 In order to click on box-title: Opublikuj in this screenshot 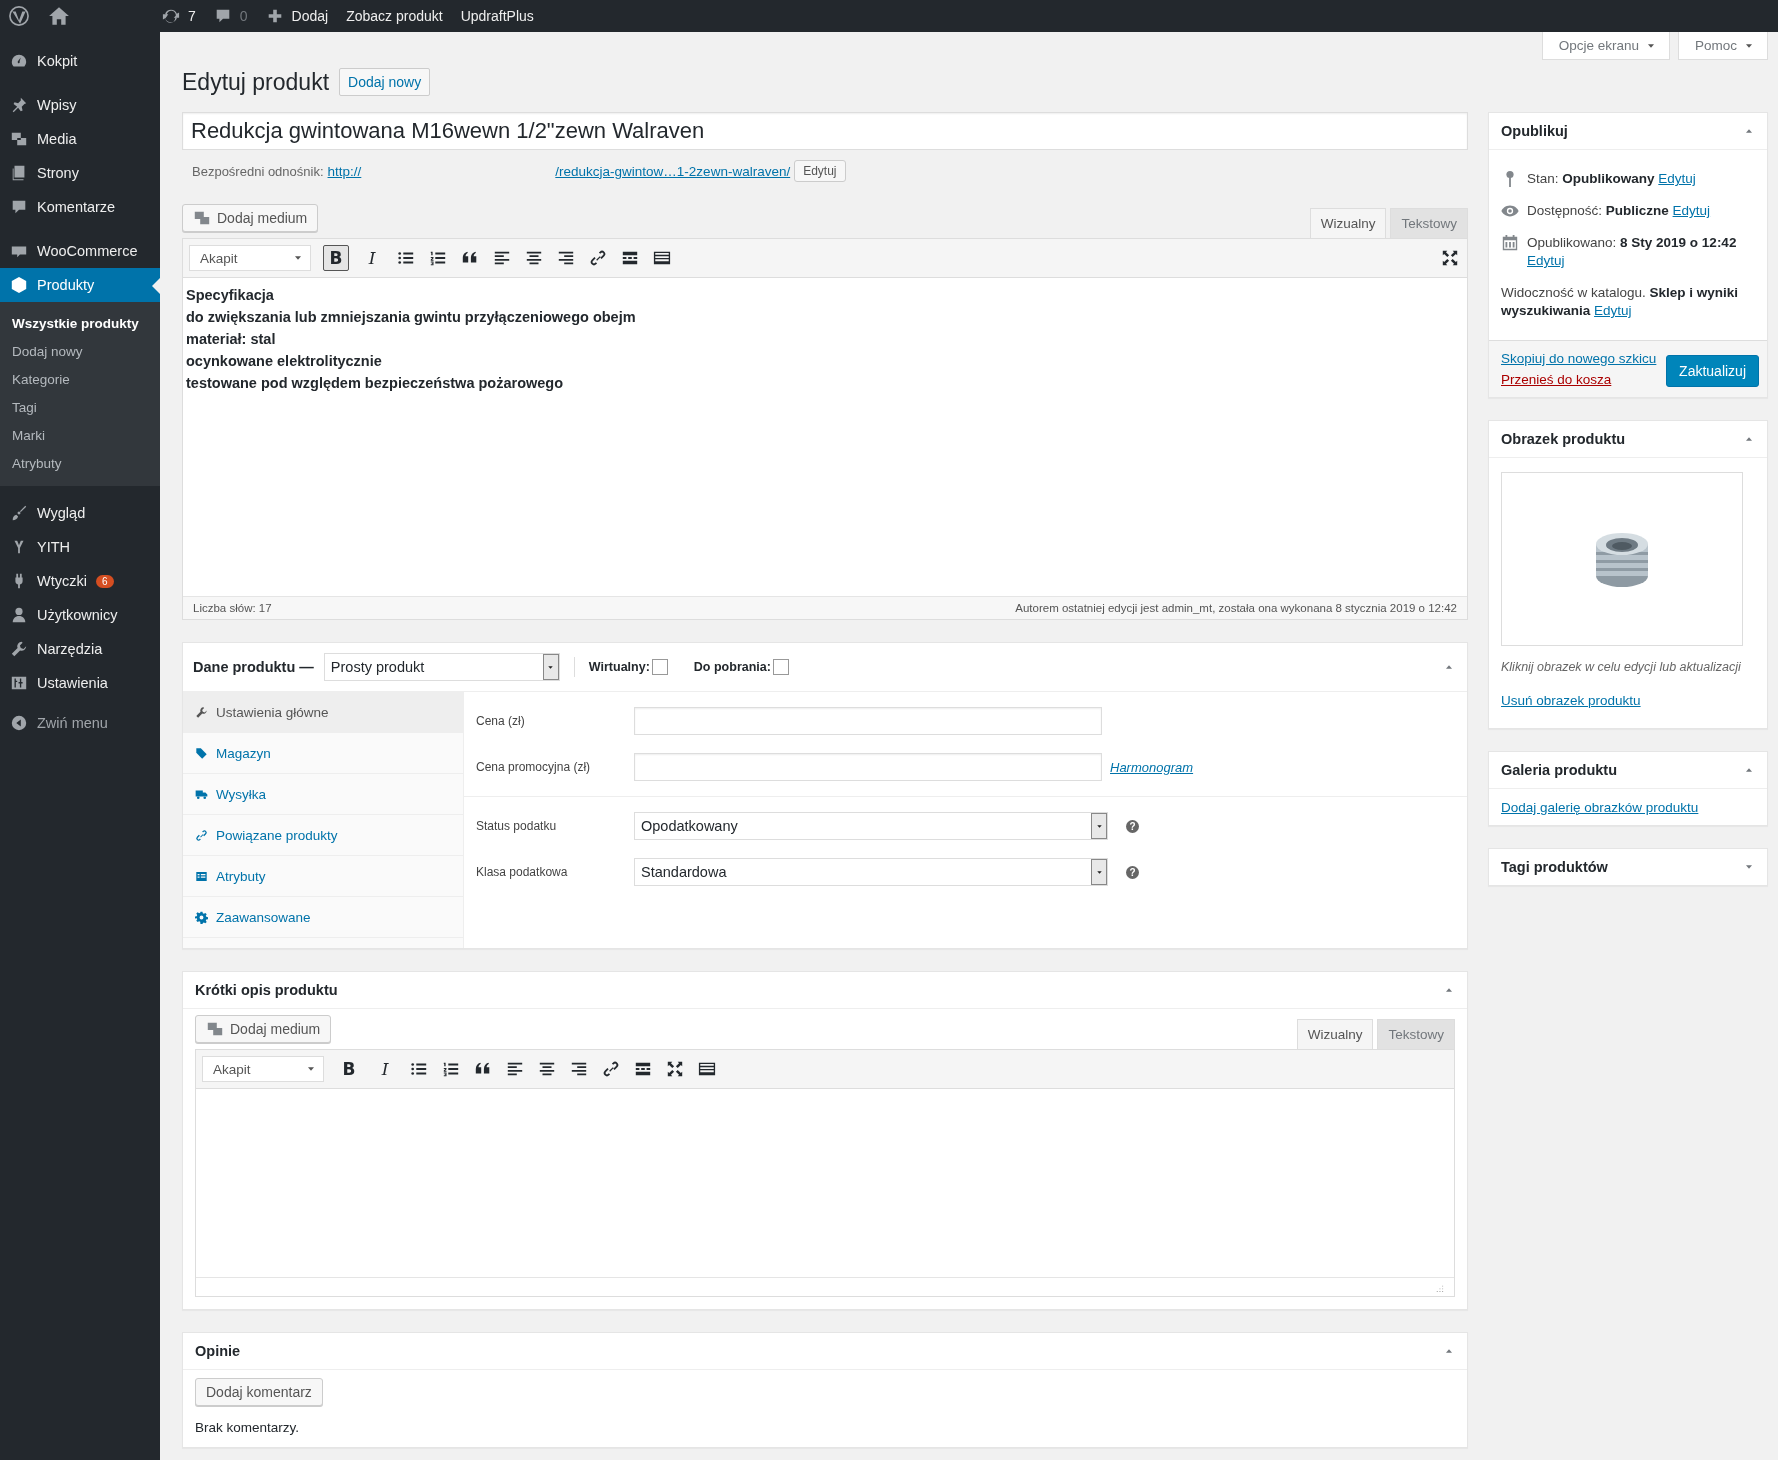, I will do `click(1534, 131)`.